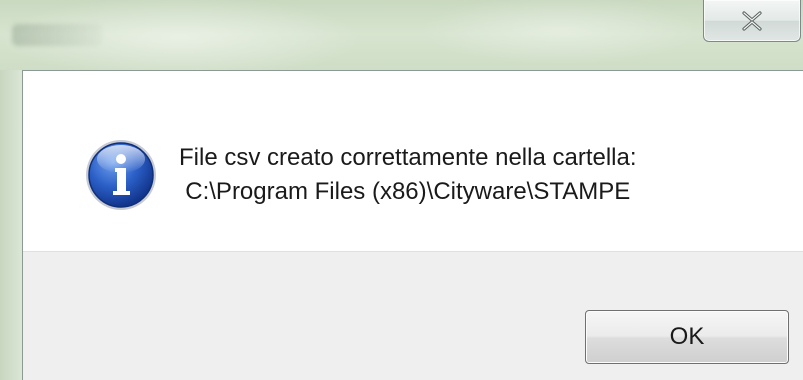  I want to click on close-icon, so click(752, 20).